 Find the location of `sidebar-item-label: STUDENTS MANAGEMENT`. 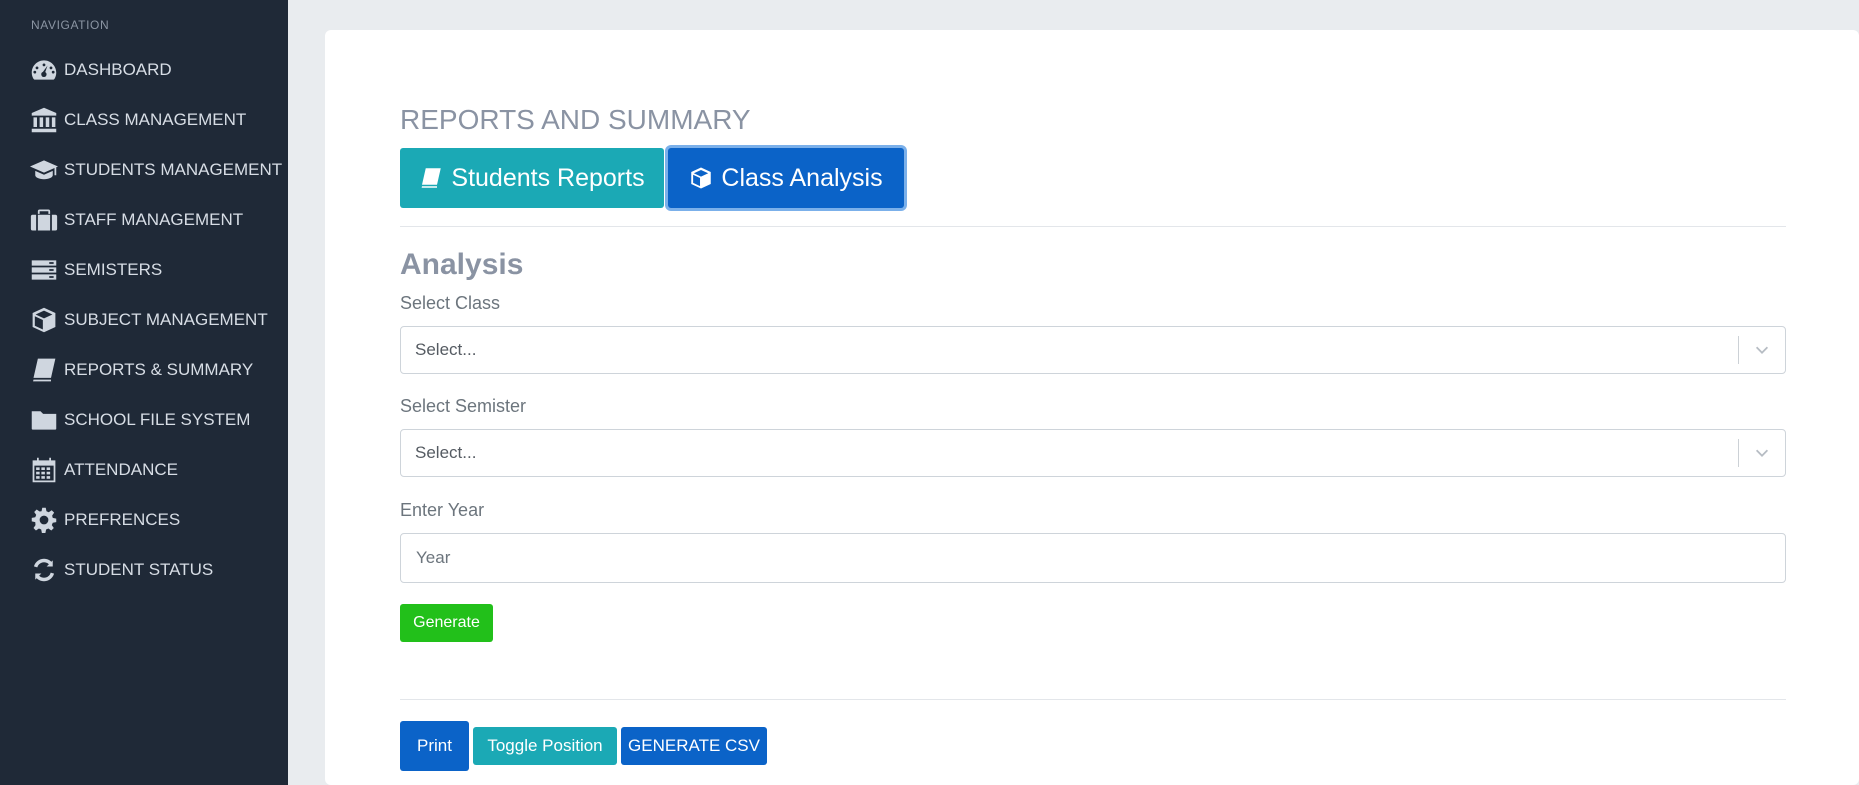

sidebar-item-label: STUDENTS MANAGEMENT is located at coordinates (173, 169).